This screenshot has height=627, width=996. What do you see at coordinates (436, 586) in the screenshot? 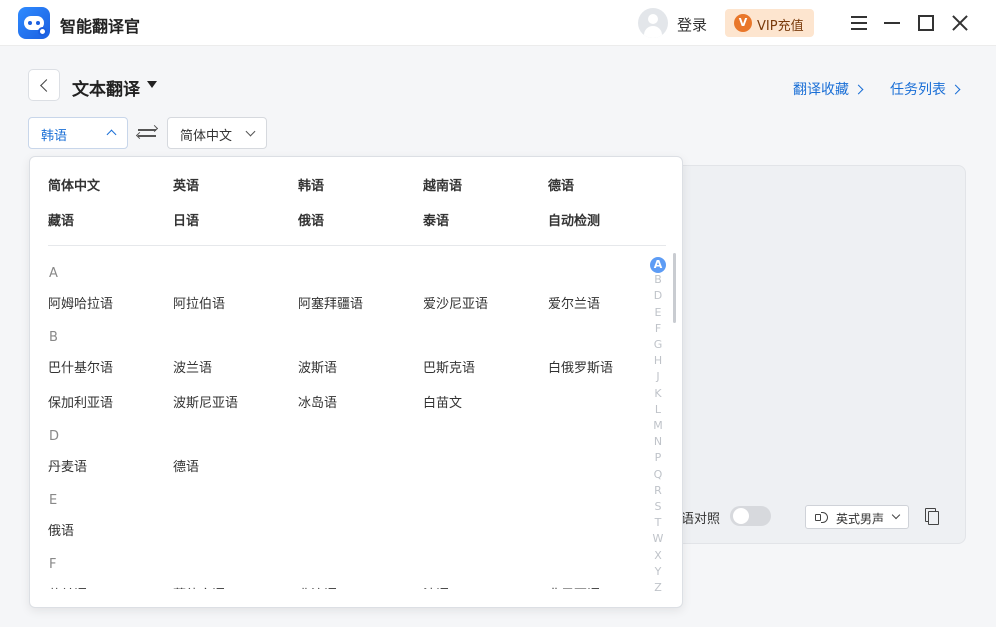
I see `language-item: 法语` at bounding box center [436, 586].